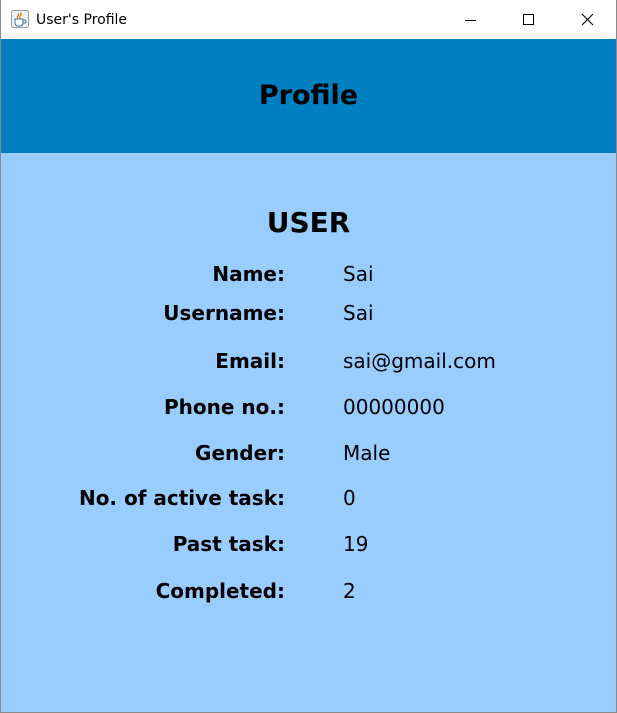  Describe the element at coordinates (248, 274) in the screenshot. I see `name-label: Name:` at that location.